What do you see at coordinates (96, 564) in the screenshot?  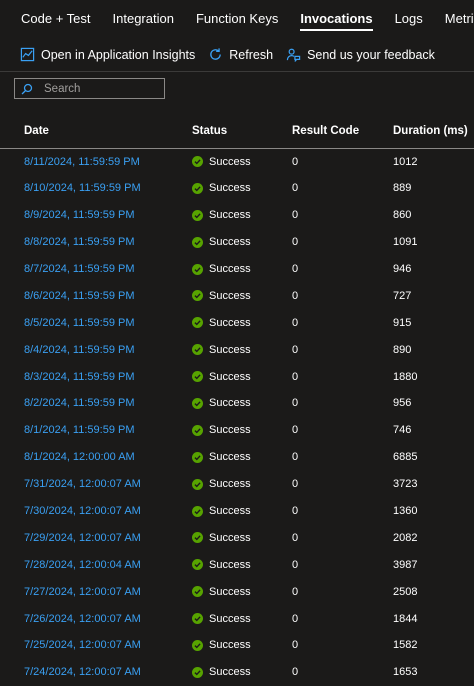 I see `invocation-date-link: 7/28/2024, 12:00:04 AM` at bounding box center [96, 564].